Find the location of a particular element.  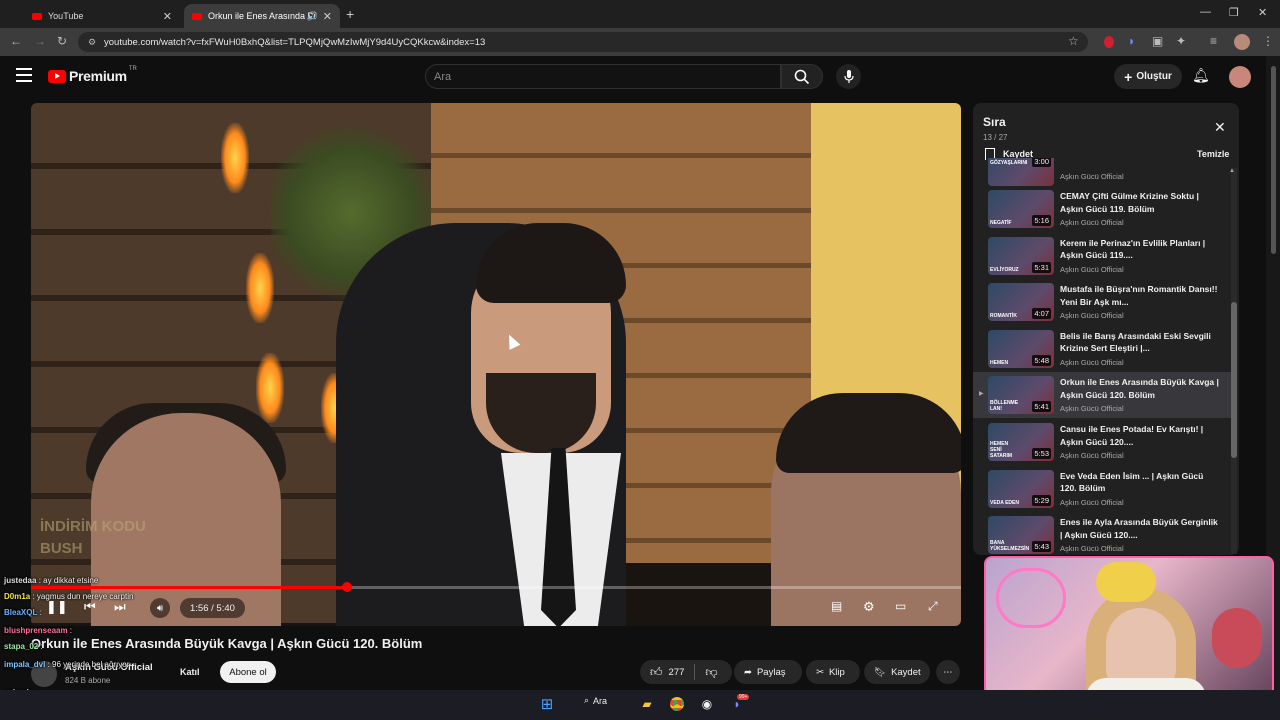

dislike-button: 👎︎ is located at coordinates (711, 672).